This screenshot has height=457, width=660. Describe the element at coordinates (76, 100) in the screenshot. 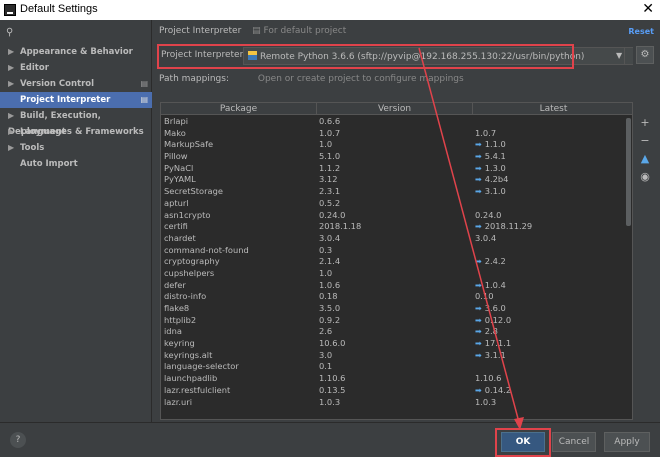

I see `sidebar-item-project-interpreter: Project Interpreter ▤` at that location.